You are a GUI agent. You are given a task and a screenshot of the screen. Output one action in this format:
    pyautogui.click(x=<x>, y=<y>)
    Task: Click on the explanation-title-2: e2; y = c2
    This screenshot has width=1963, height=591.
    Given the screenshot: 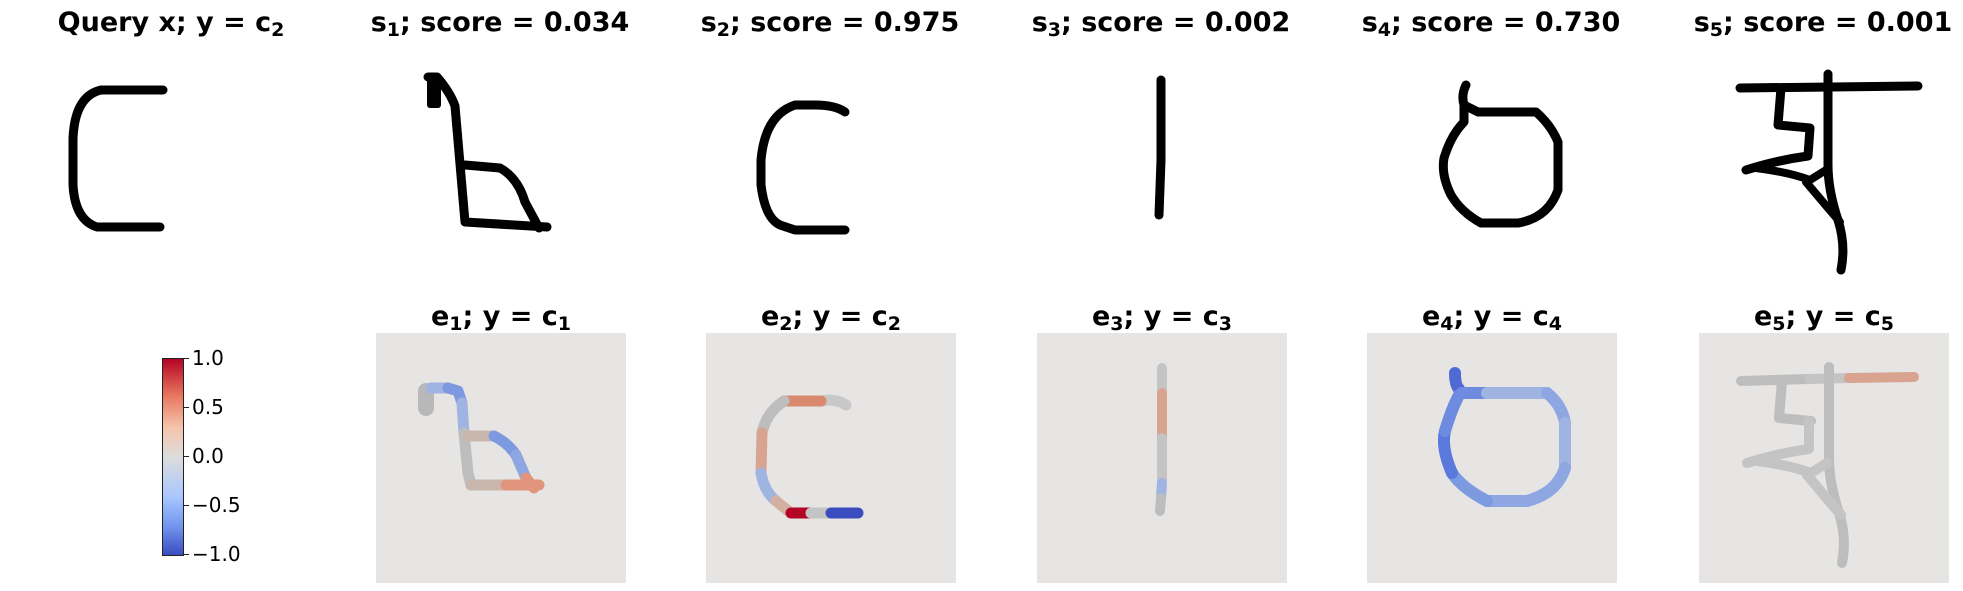 What is the action you would take?
    pyautogui.click(x=831, y=318)
    